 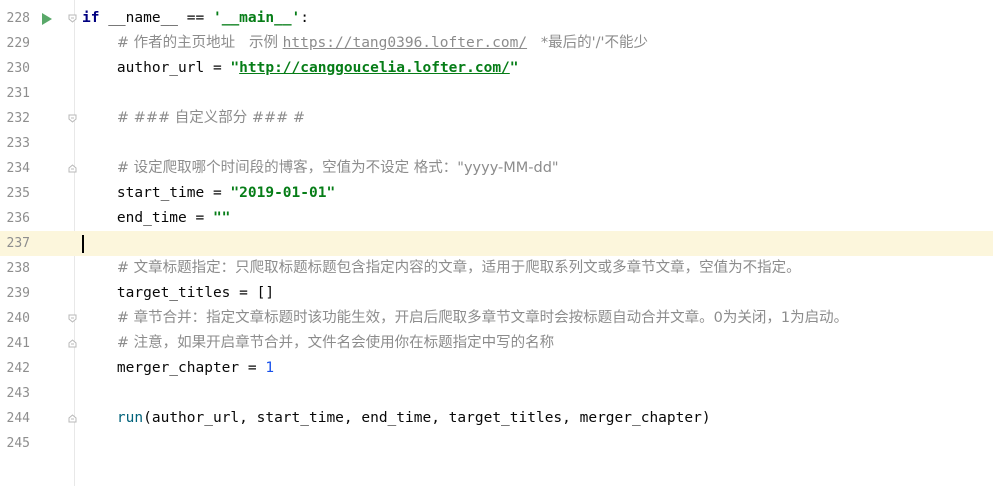 What do you see at coordinates (18, 68) in the screenshot?
I see `line-number: 230` at bounding box center [18, 68].